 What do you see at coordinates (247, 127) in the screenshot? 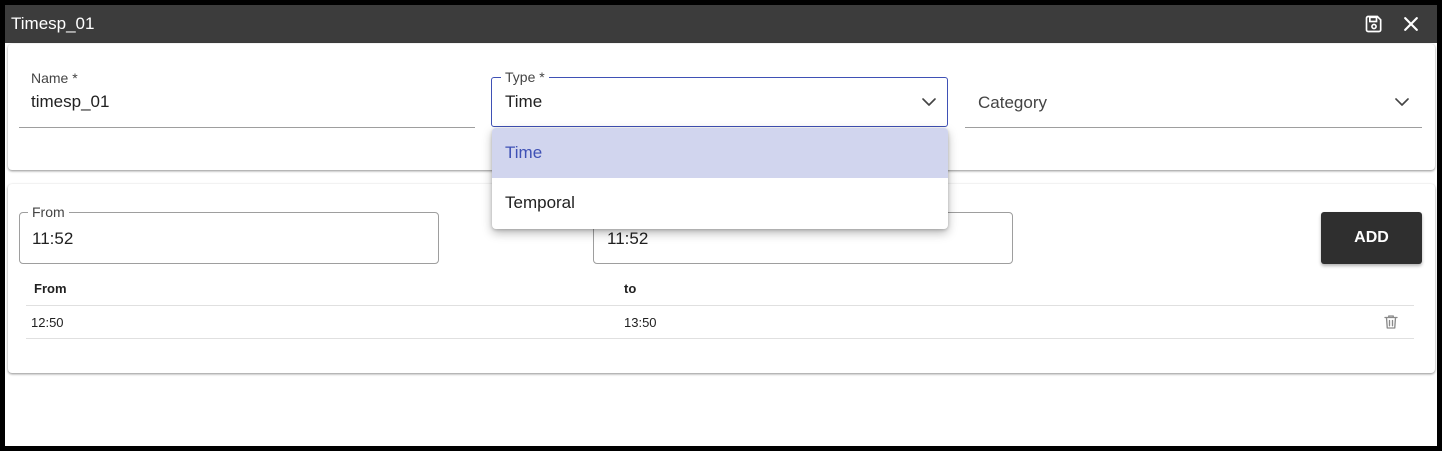
I see `name-underline` at bounding box center [247, 127].